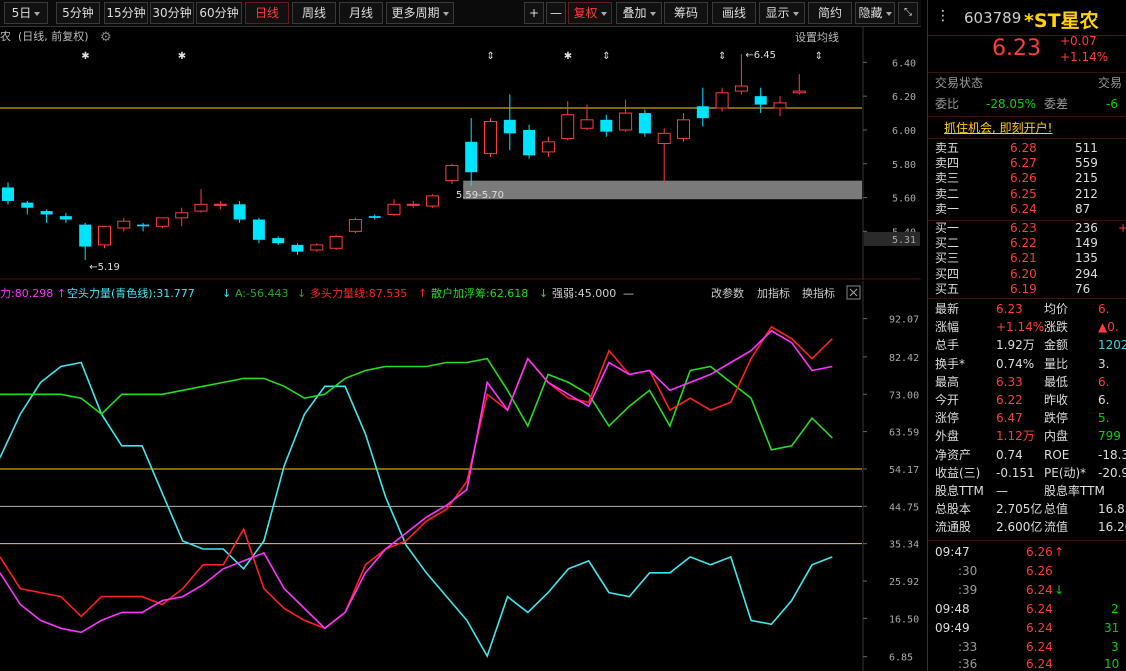  I want to click on more-periods-dropdown: 更多周期, so click(420, 13).